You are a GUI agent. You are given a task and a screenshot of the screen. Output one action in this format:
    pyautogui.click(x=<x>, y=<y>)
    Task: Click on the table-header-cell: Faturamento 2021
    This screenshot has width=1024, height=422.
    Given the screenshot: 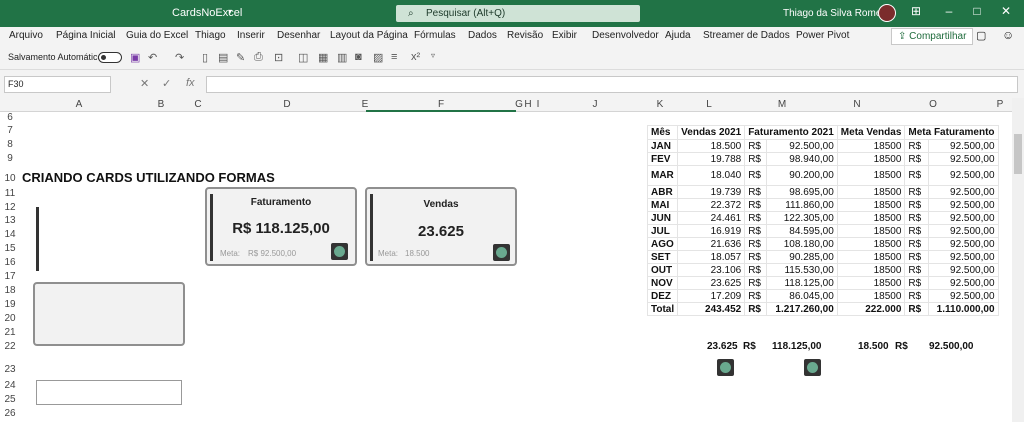 What is the action you would take?
    pyautogui.click(x=791, y=132)
    